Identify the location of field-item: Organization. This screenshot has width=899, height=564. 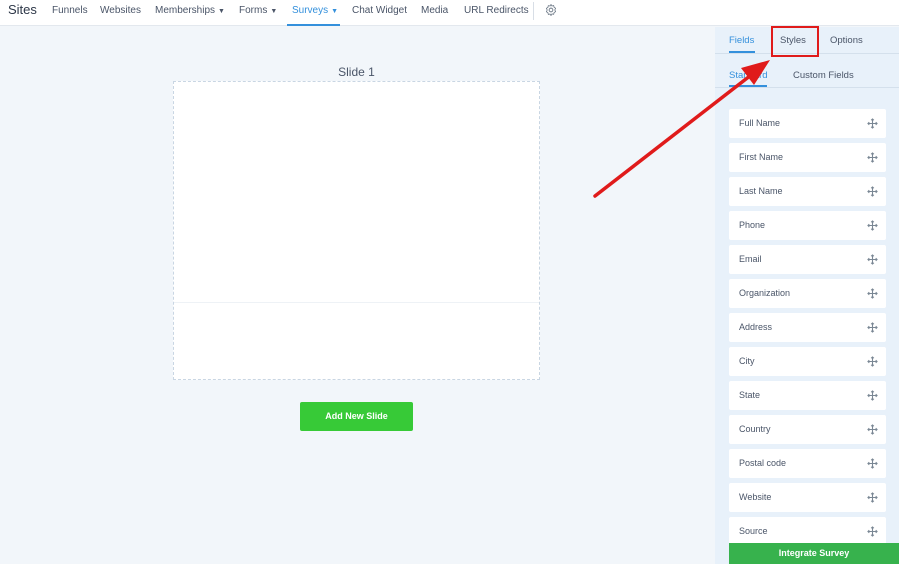
(807, 293).